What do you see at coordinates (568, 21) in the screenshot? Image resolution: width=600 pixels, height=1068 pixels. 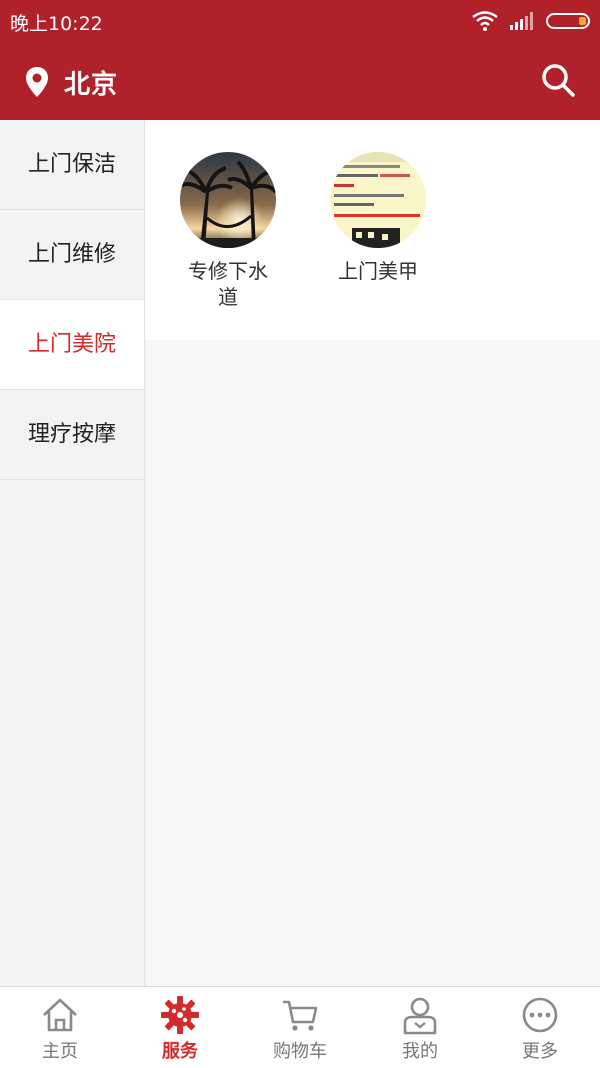 I see `battery-icon` at bounding box center [568, 21].